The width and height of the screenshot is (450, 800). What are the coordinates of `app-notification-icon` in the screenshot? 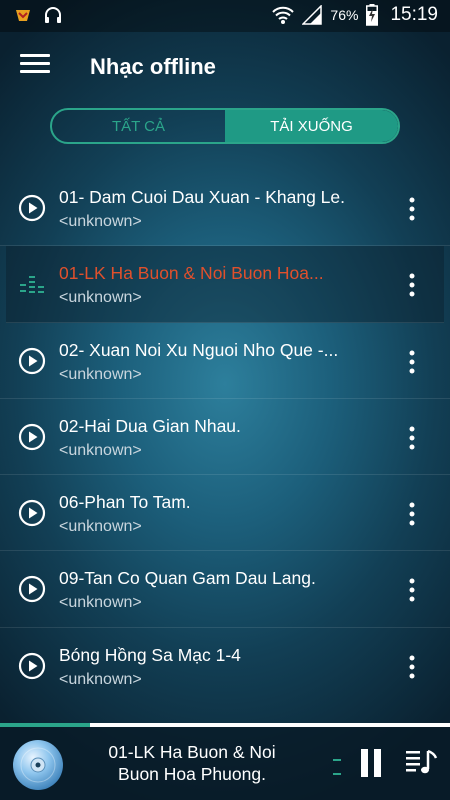 It's located at (23, 15).